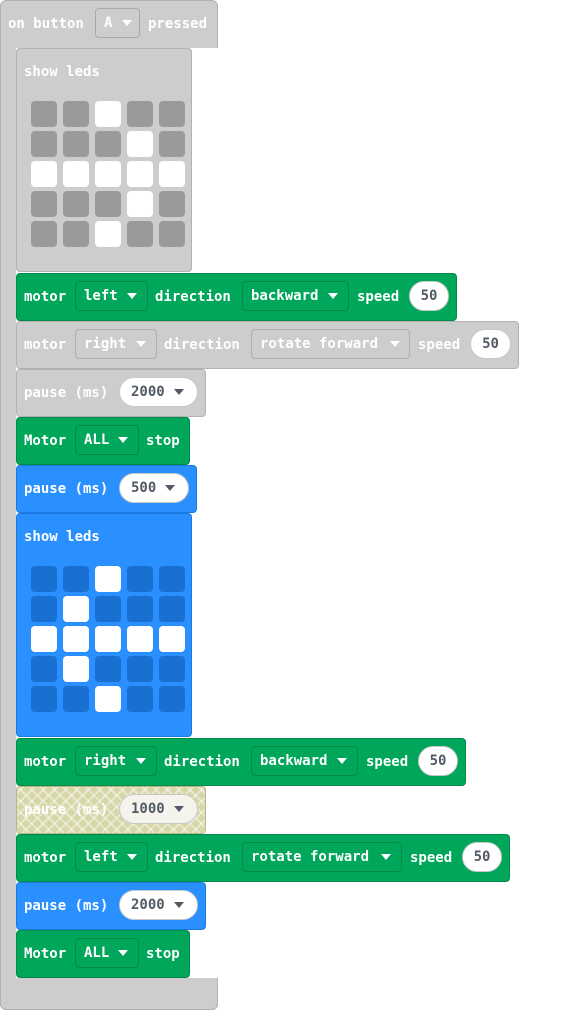  I want to click on pause-duration-dropdown: 500, so click(154, 488).